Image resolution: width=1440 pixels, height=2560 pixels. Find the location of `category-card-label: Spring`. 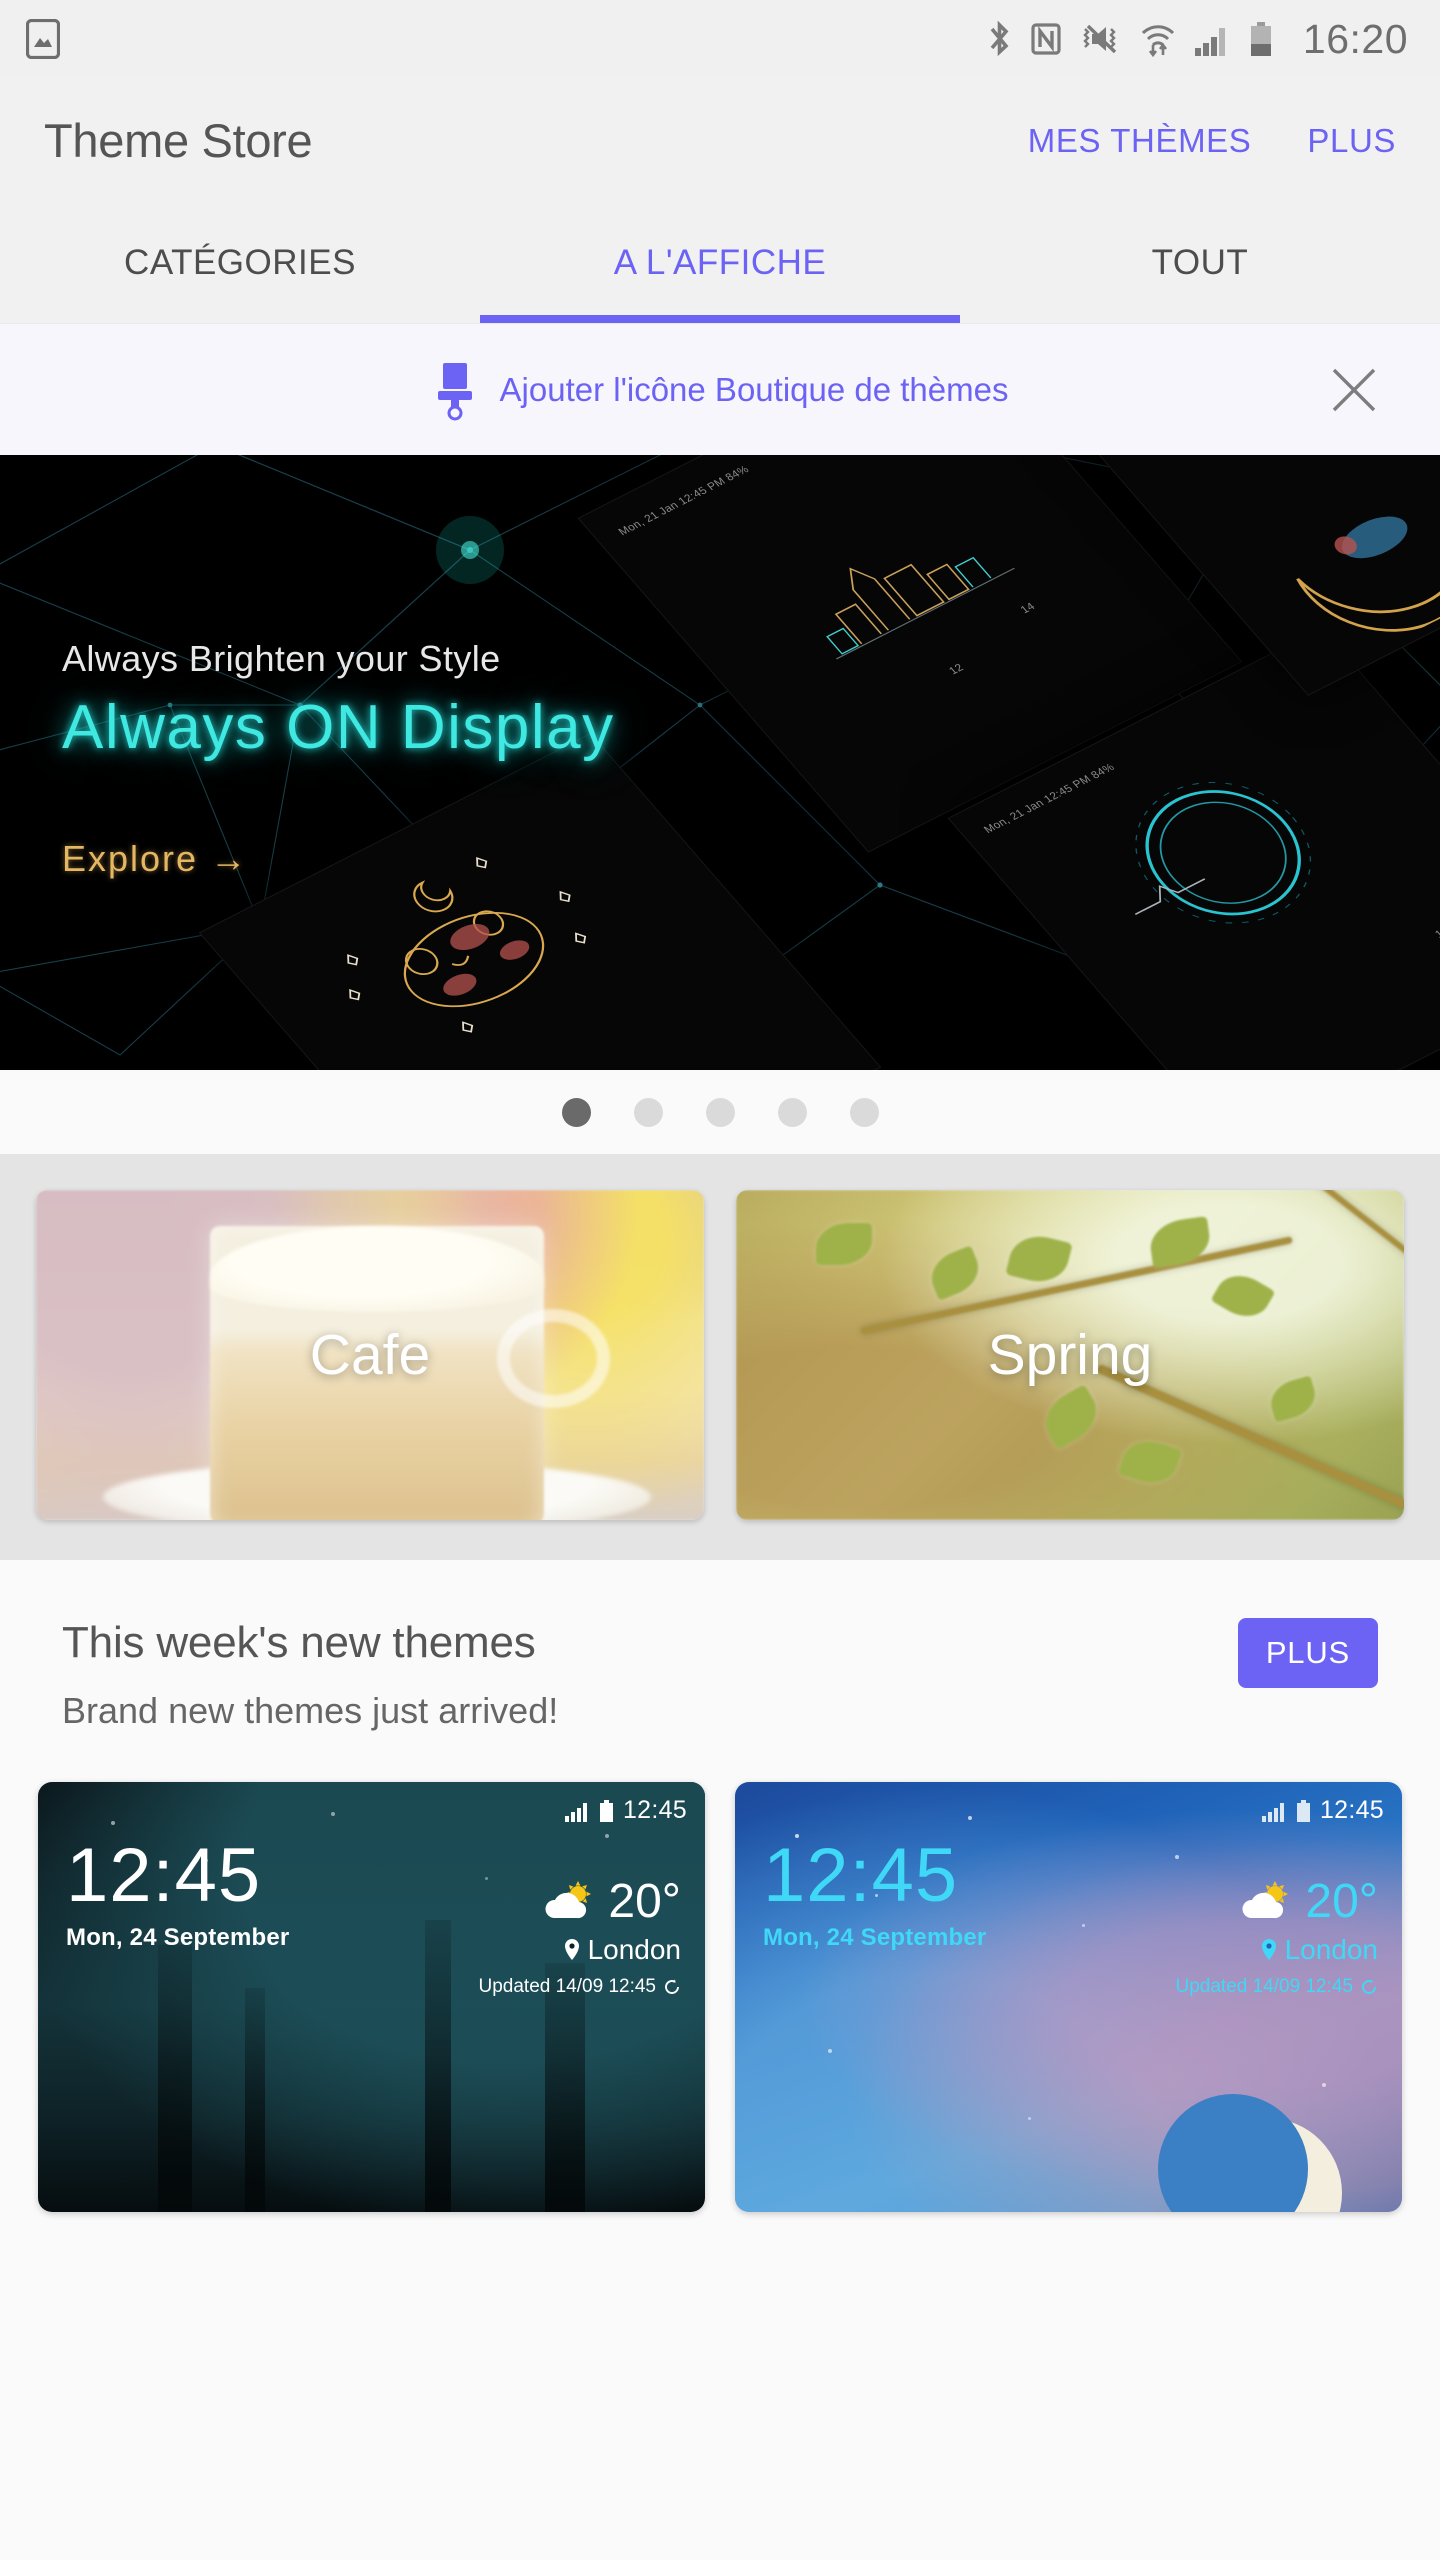

category-card-label: Spring is located at coordinates (1070, 1355).